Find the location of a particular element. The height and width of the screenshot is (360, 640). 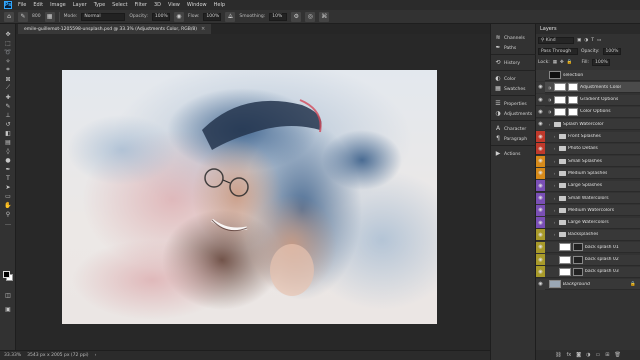

lock-position-icon: ✥ is located at coordinates (562, 62).